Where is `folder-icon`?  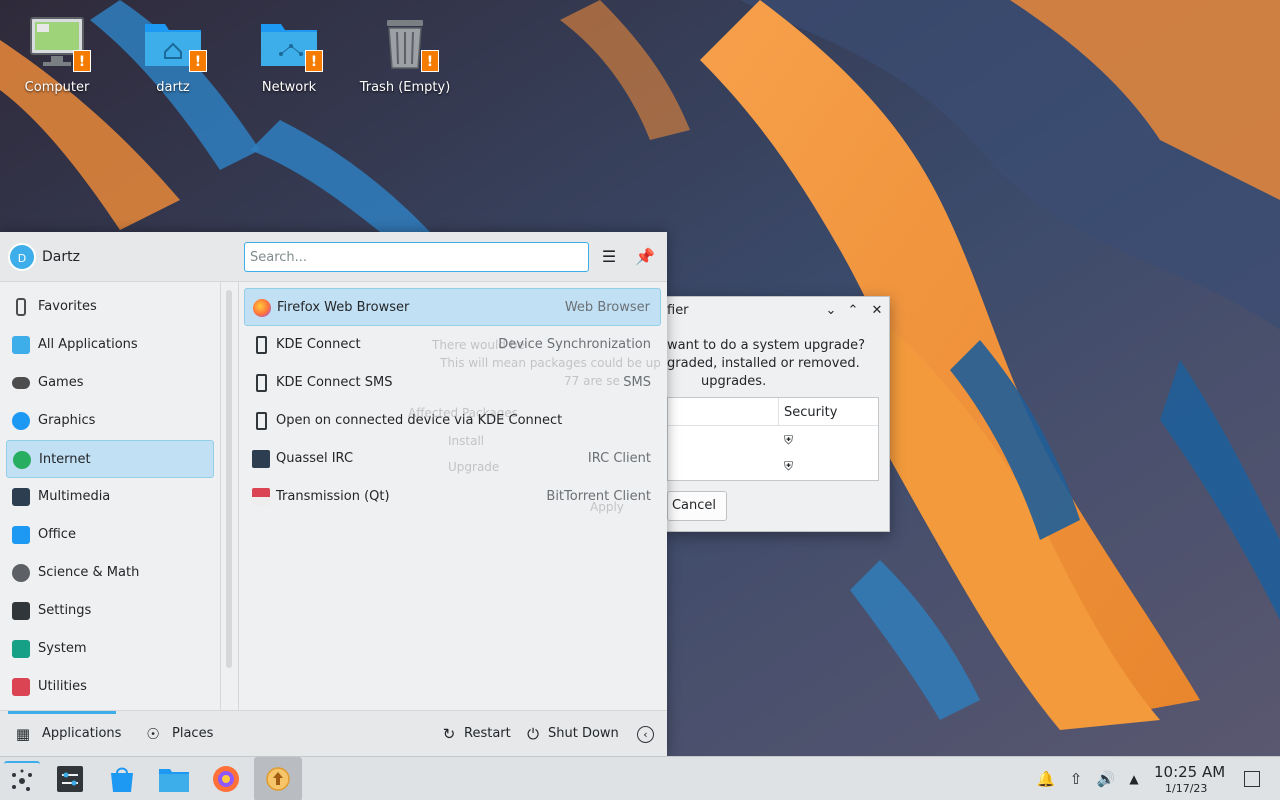 folder-icon is located at coordinates (174, 780).